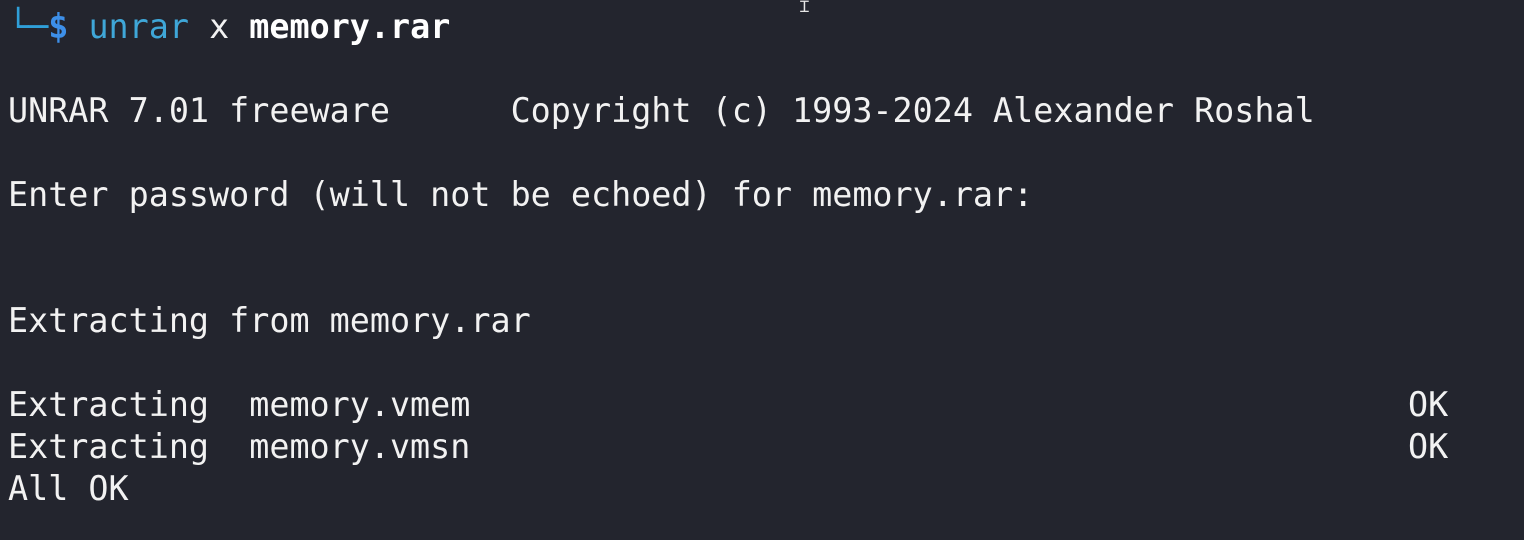 The width and height of the screenshot is (1524, 540). What do you see at coordinates (804, 8) in the screenshot?
I see `ibeam-cursor-icon: Ɪ` at bounding box center [804, 8].